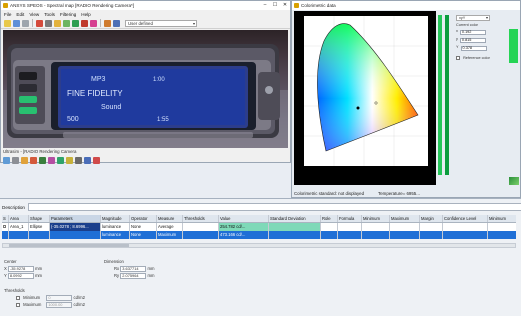 The width and height of the screenshot is (521, 316). I want to click on grid-icon, so click(15, 160).